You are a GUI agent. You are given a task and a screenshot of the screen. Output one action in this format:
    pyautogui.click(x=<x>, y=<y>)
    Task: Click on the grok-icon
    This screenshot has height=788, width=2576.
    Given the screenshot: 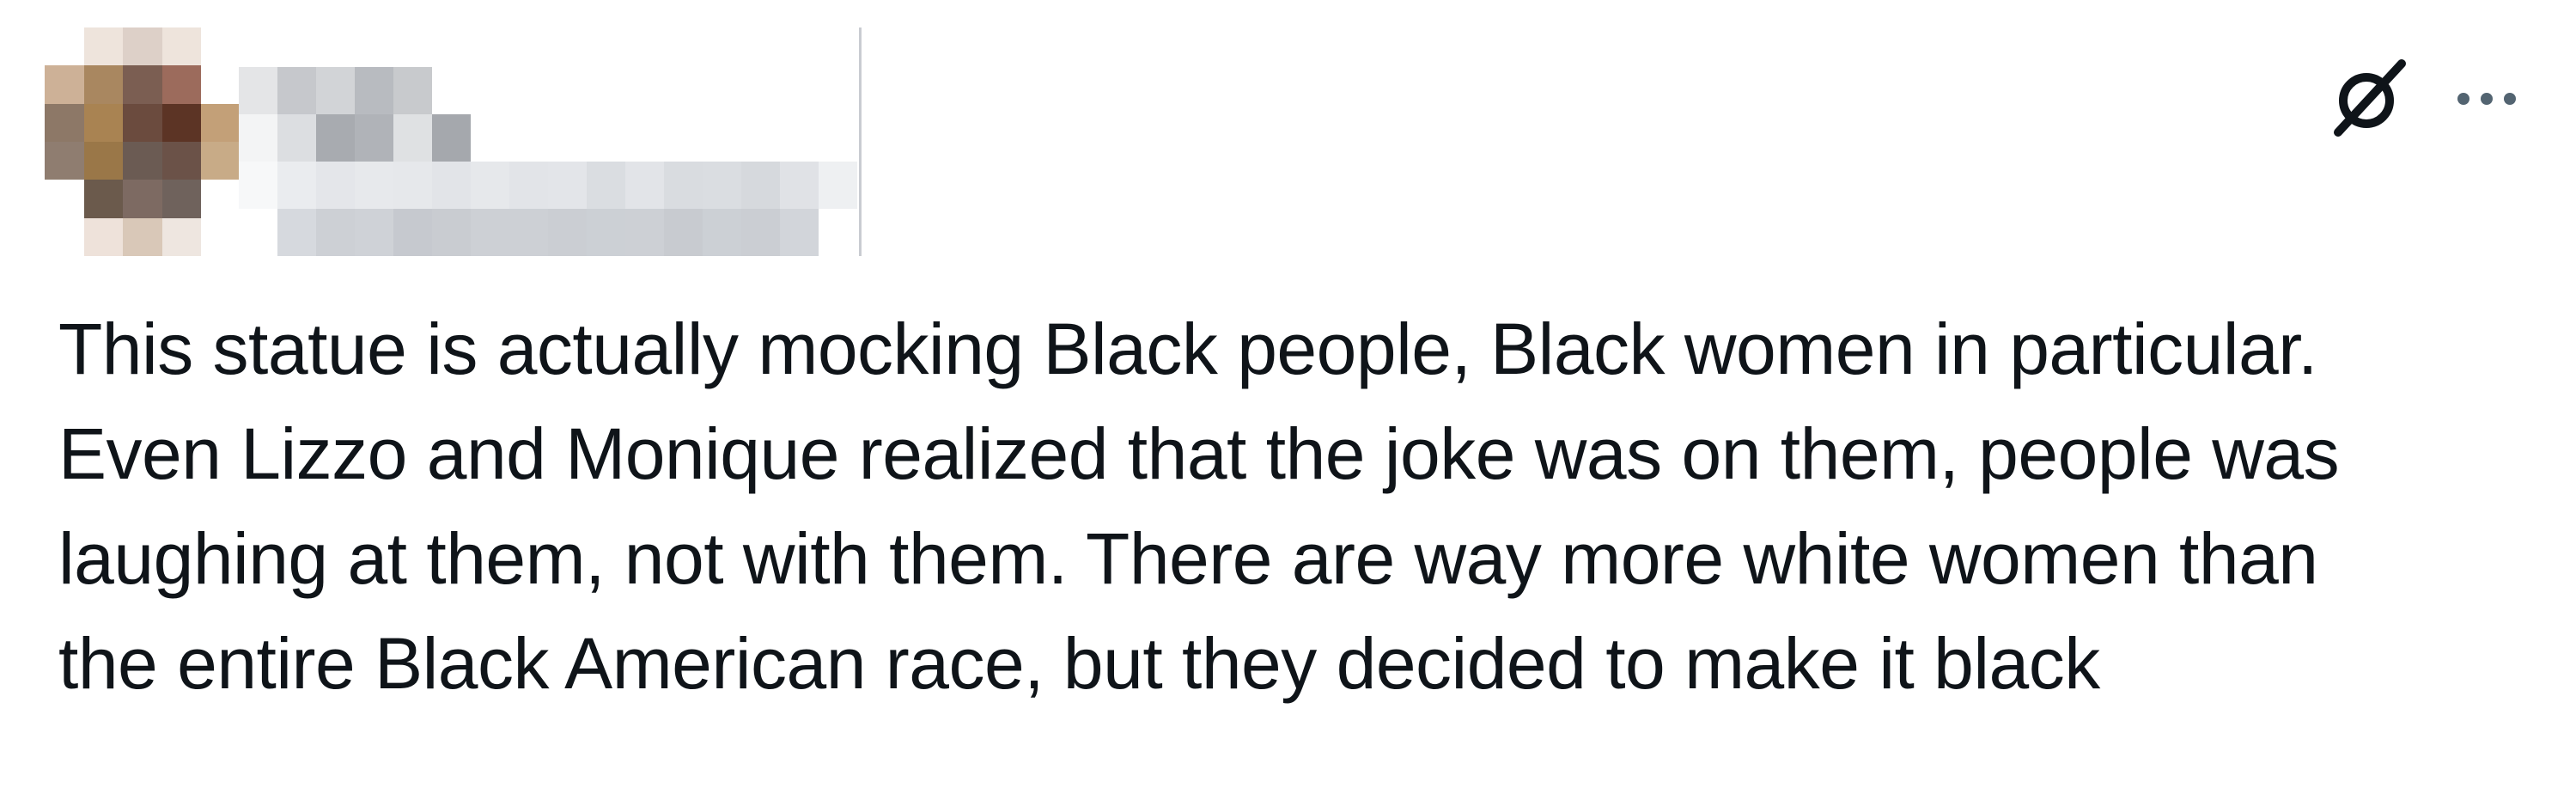 What is the action you would take?
    pyautogui.click(x=2366, y=100)
    